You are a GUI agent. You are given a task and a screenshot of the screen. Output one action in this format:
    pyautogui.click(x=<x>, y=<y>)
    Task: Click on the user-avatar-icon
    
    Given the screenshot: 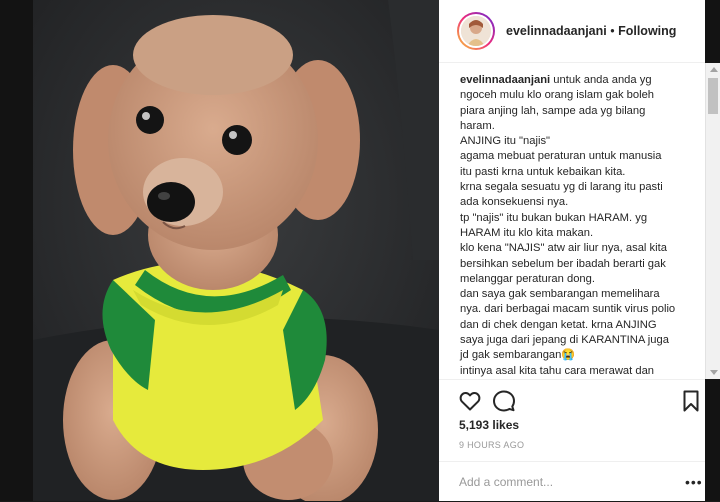 What is the action you would take?
    pyautogui.click(x=476, y=31)
    